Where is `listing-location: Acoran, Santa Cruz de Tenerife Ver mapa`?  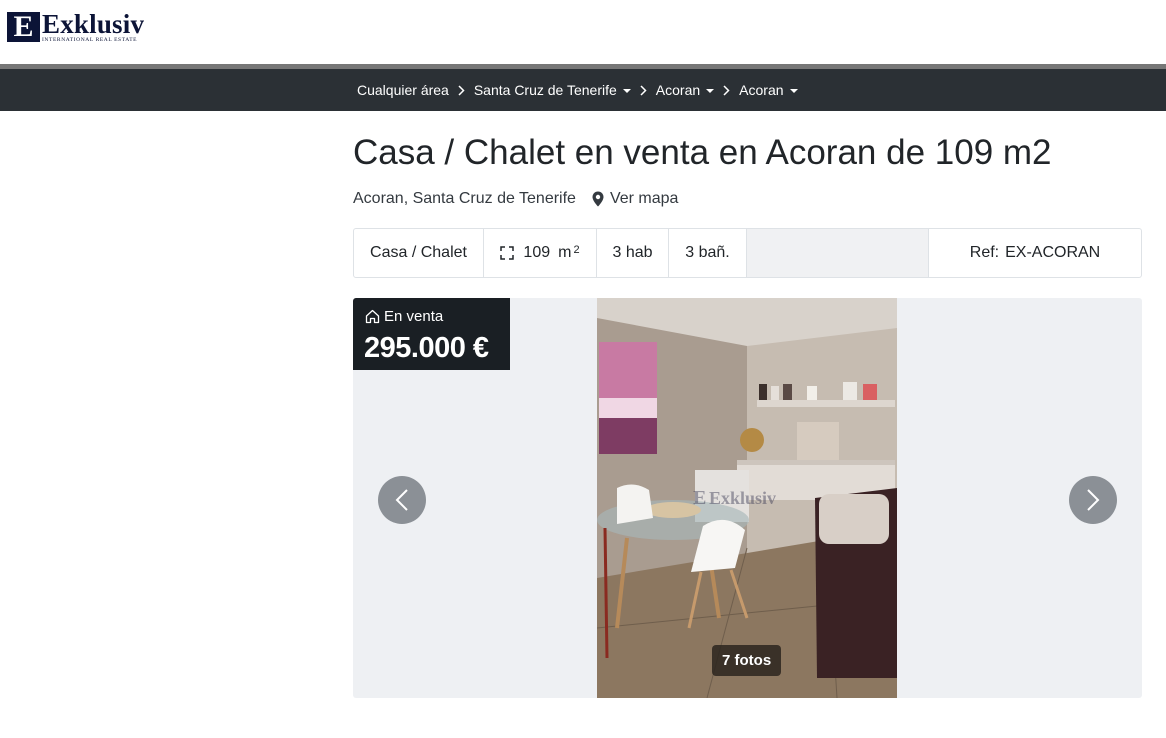 listing-location: Acoran, Santa Cruz de Tenerife Ver mapa is located at coordinates (515, 199).